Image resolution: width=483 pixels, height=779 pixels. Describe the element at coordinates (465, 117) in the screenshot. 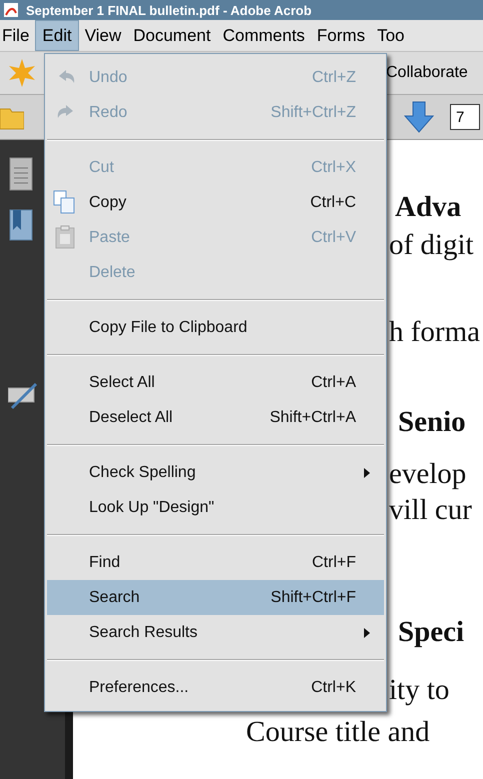

I see `page-number-field: 7` at that location.